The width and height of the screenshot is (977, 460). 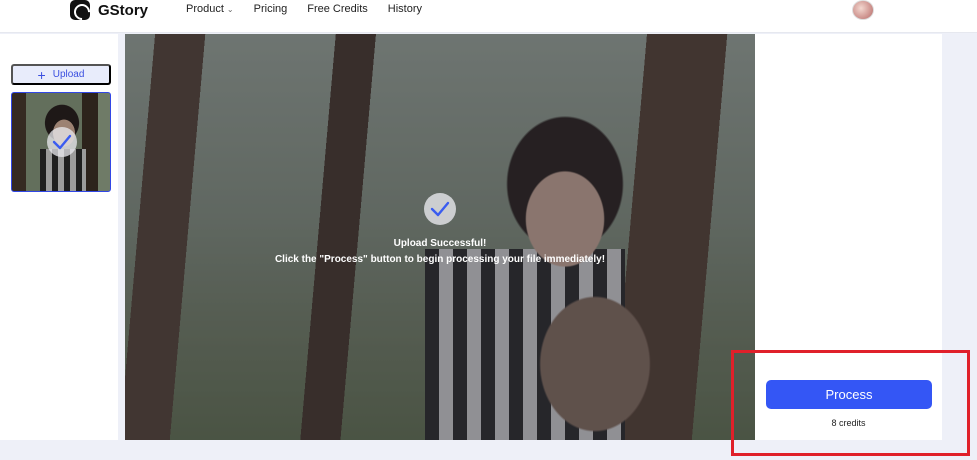 I want to click on nav-free-credits: Free Credits, so click(x=337, y=9).